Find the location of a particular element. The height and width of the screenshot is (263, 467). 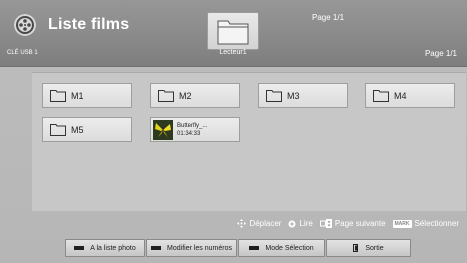

hint-move: Déplacer is located at coordinates (259, 223).